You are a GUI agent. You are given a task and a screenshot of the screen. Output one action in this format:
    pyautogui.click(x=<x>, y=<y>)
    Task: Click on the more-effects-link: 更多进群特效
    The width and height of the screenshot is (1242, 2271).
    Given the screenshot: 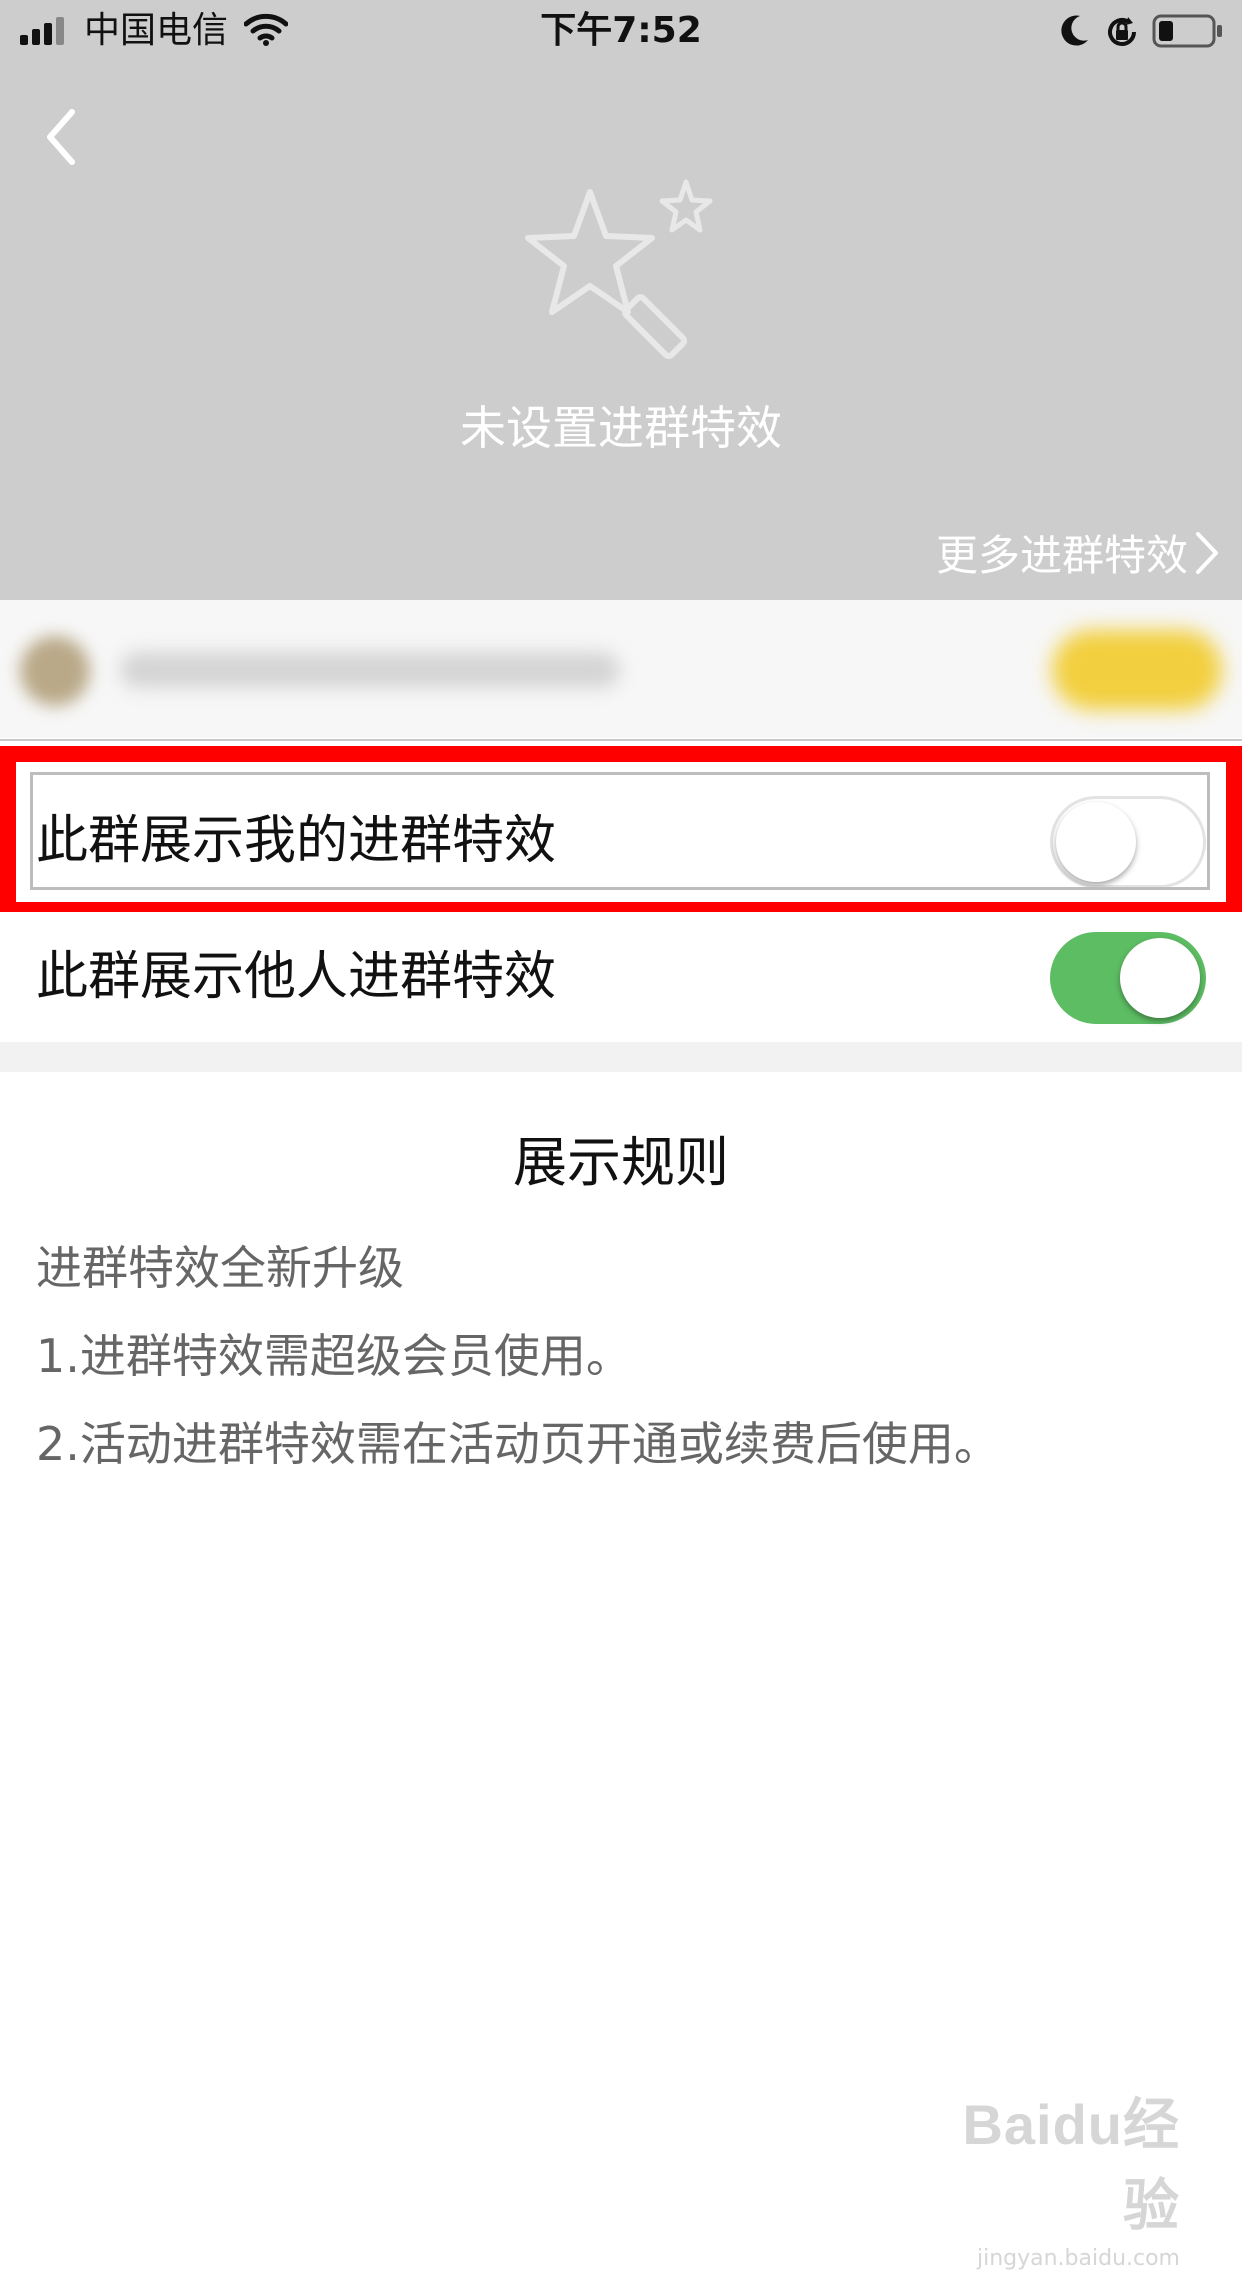 What is the action you would take?
    pyautogui.click(x=1079, y=552)
    